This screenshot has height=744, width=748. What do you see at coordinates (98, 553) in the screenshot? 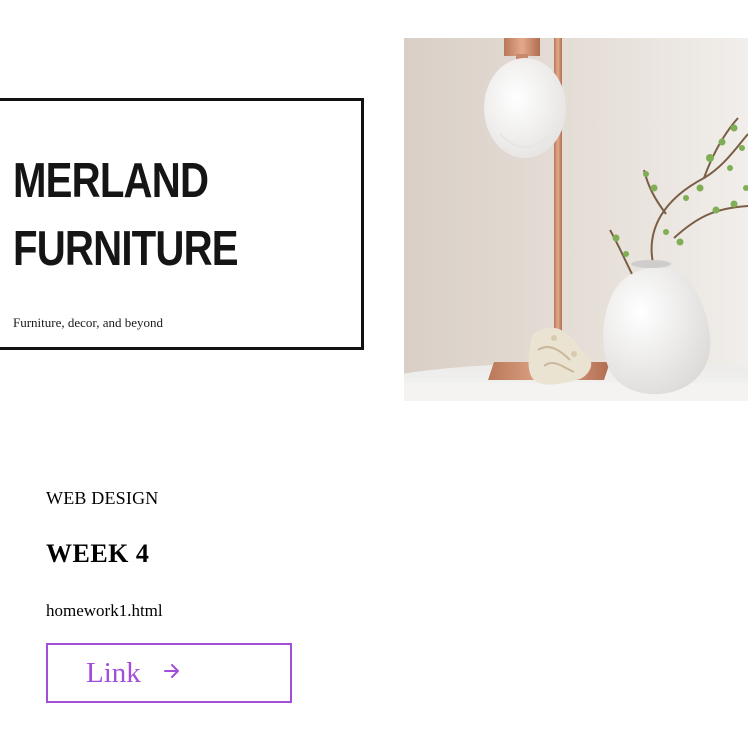
I see `week-heading: WEEK 4` at bounding box center [98, 553].